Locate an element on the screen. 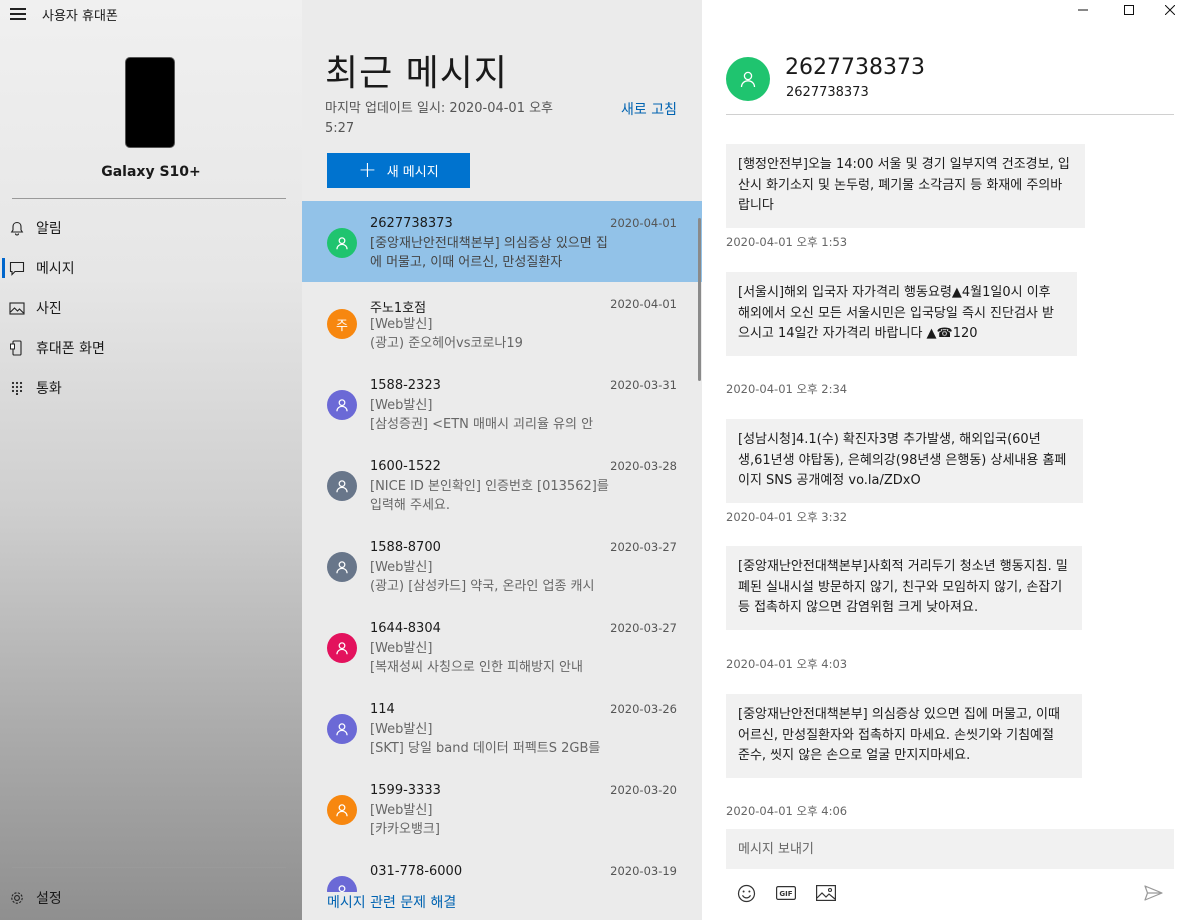  phone-image is located at coordinates (150, 102).